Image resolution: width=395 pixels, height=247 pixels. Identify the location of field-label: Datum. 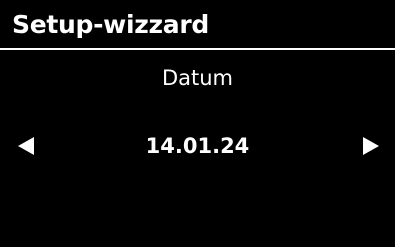
(197, 78).